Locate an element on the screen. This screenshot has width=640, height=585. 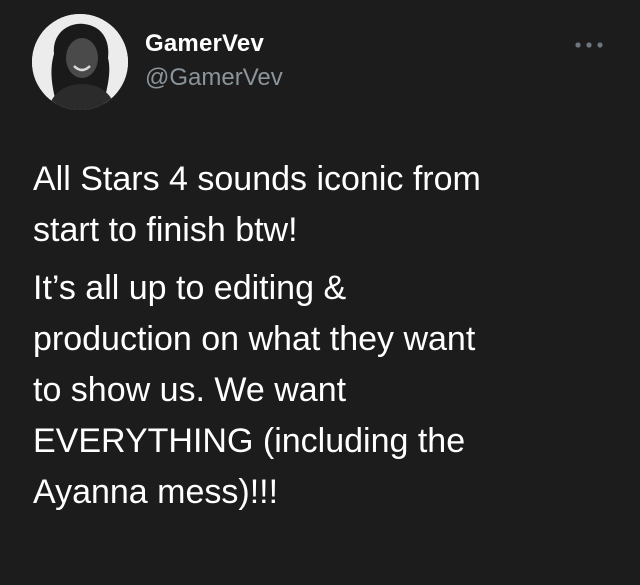
avatar is located at coordinates (80, 62).